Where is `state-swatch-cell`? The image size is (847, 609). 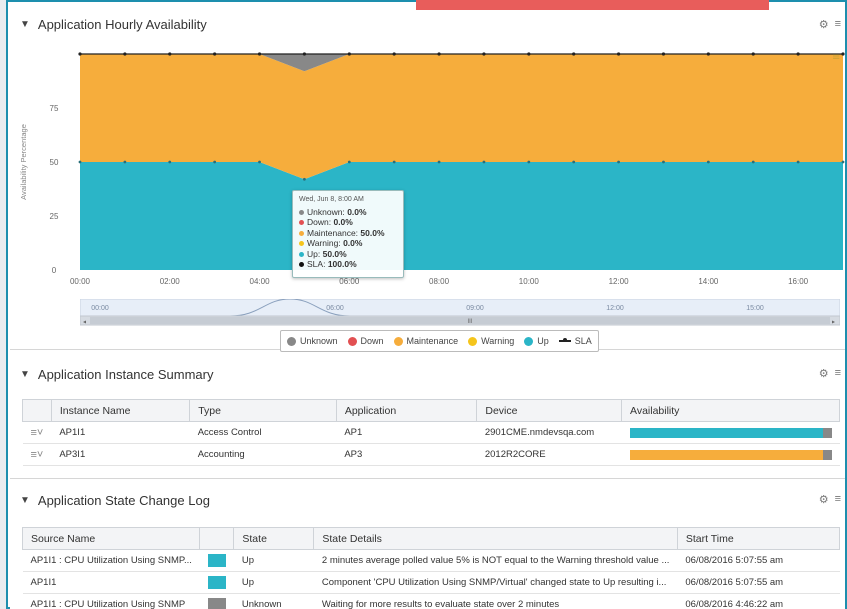 state-swatch-cell is located at coordinates (216, 582).